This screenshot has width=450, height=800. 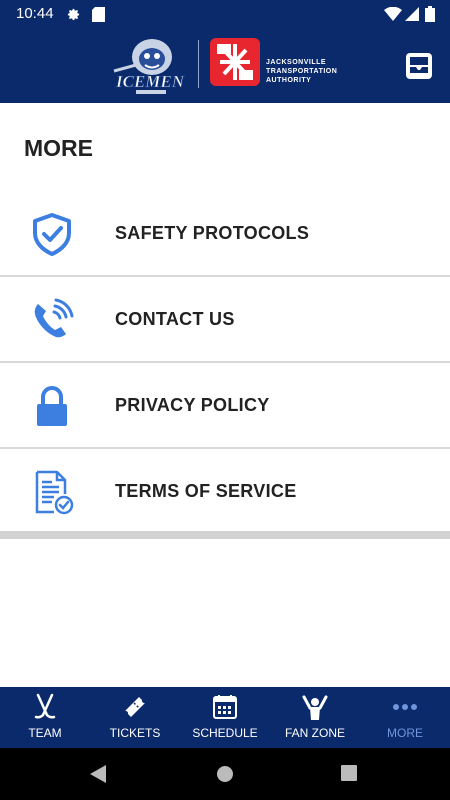 What do you see at coordinates (150, 81) in the screenshot?
I see `svg-text: ICEMEN` at bounding box center [150, 81].